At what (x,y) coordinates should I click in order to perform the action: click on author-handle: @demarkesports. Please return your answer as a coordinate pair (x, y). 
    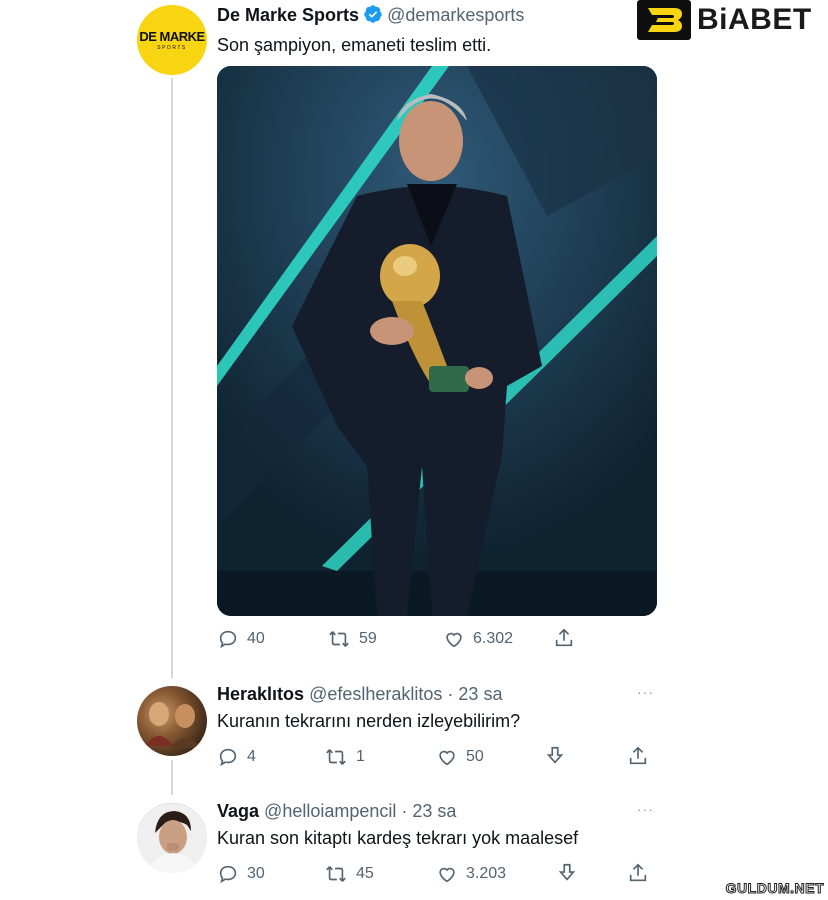
    Looking at the image, I should click on (455, 15).